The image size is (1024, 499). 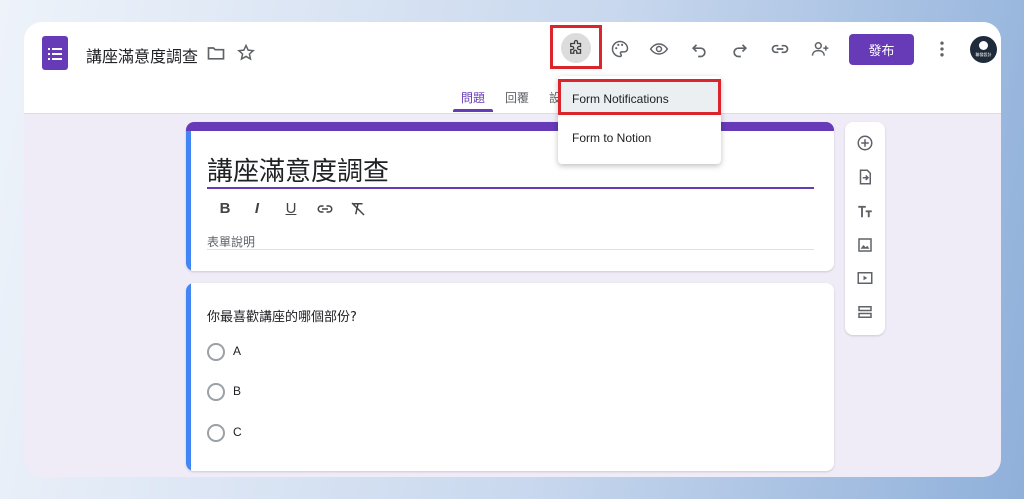 What do you see at coordinates (659, 49) in the screenshot?
I see `eye-preview-icon` at bounding box center [659, 49].